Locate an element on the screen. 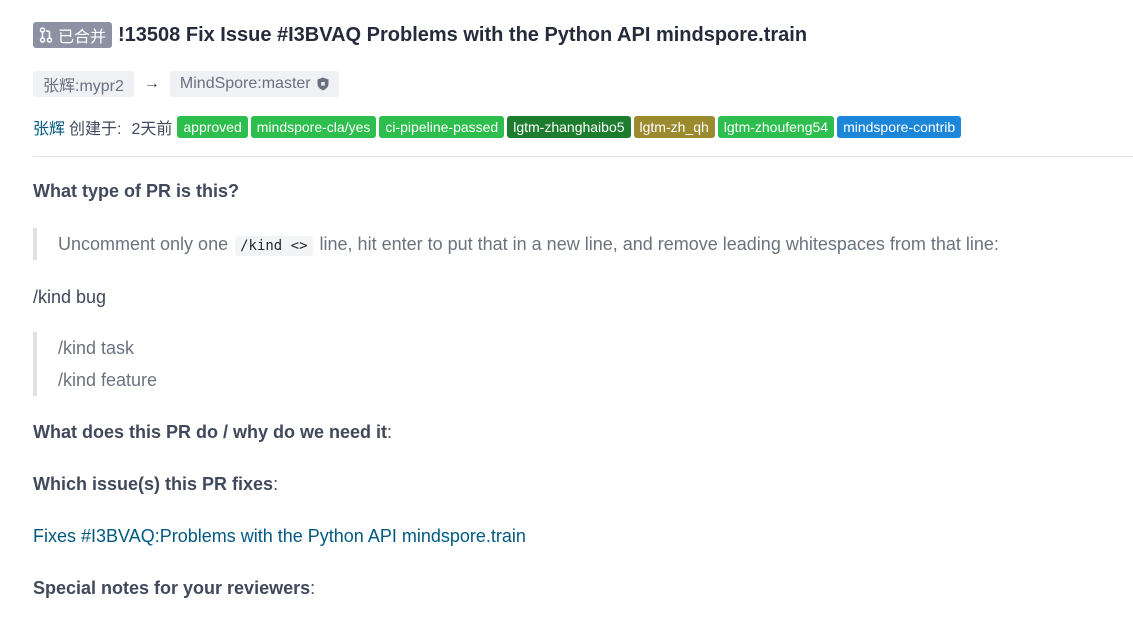 The width and height of the screenshot is (1133, 618). heading-special-notes-colon: : is located at coordinates (313, 588).